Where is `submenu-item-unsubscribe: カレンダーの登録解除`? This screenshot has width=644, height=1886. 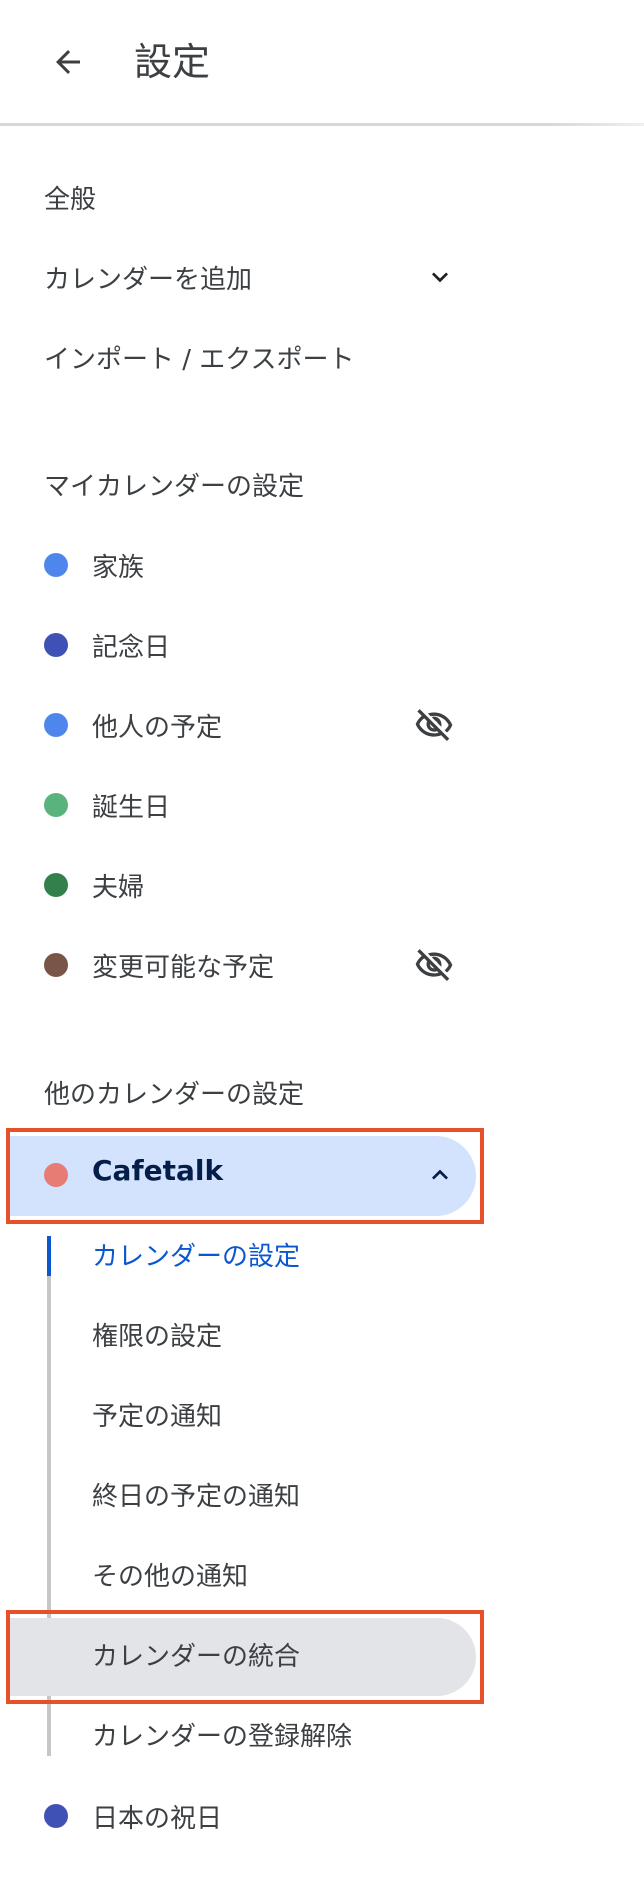 submenu-item-unsubscribe: カレンダーの登録解除 is located at coordinates (222, 1734).